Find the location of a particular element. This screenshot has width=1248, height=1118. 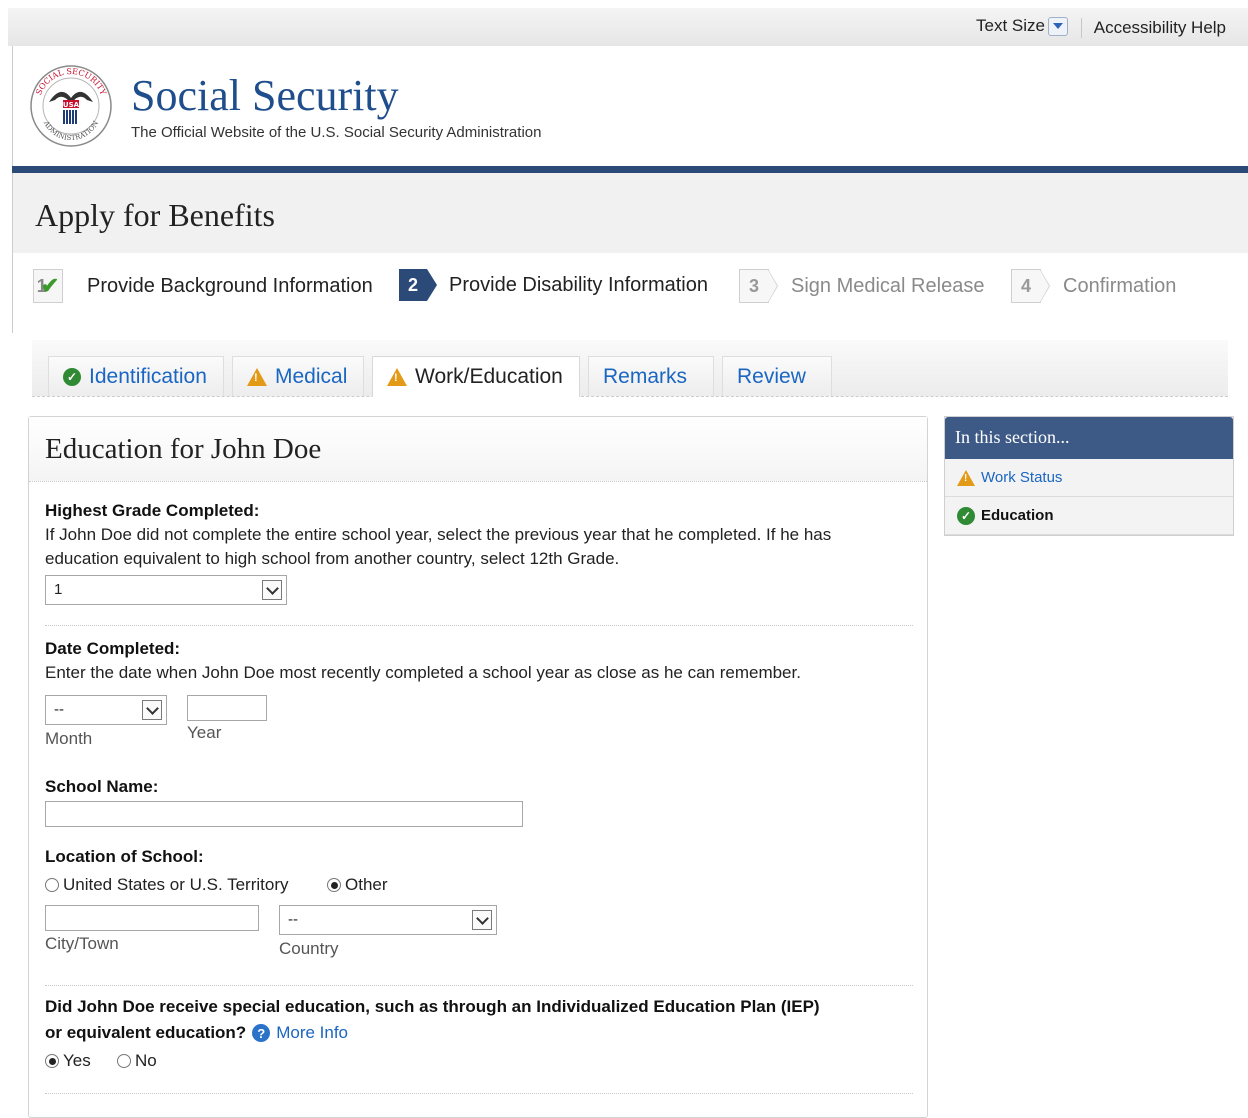

utility-bar: Text Size Accessibility Help is located at coordinates (628, 27).